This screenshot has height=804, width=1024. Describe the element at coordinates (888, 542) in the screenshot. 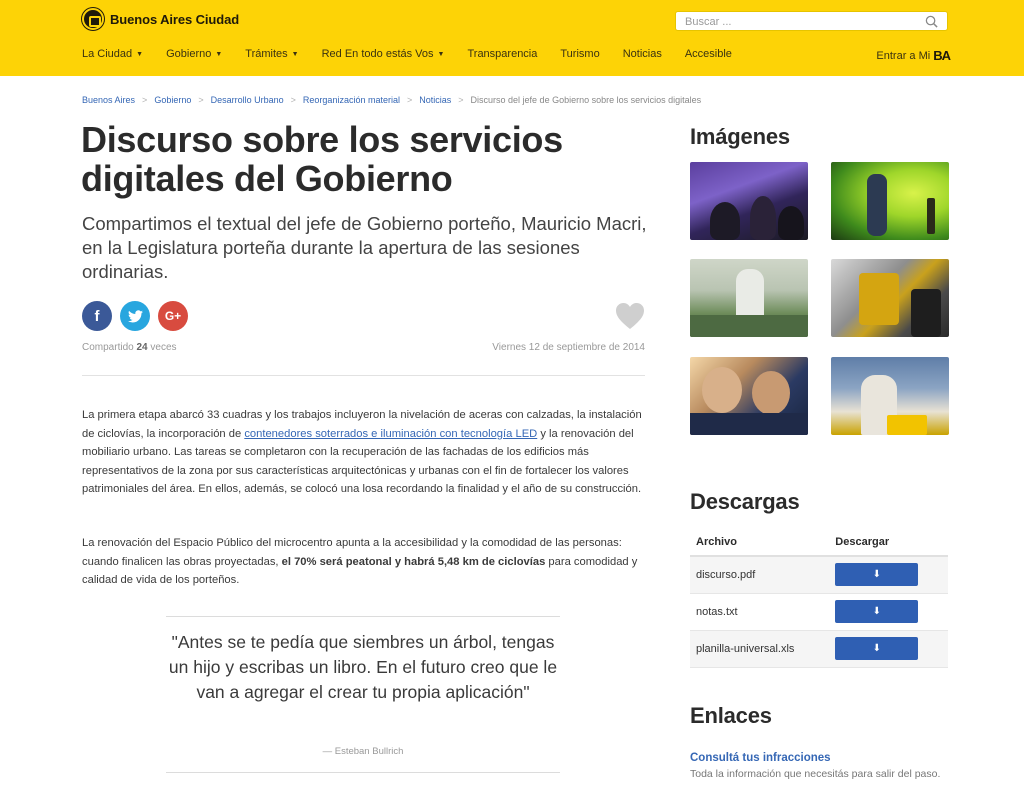

I see `column-header: Descargar` at that location.